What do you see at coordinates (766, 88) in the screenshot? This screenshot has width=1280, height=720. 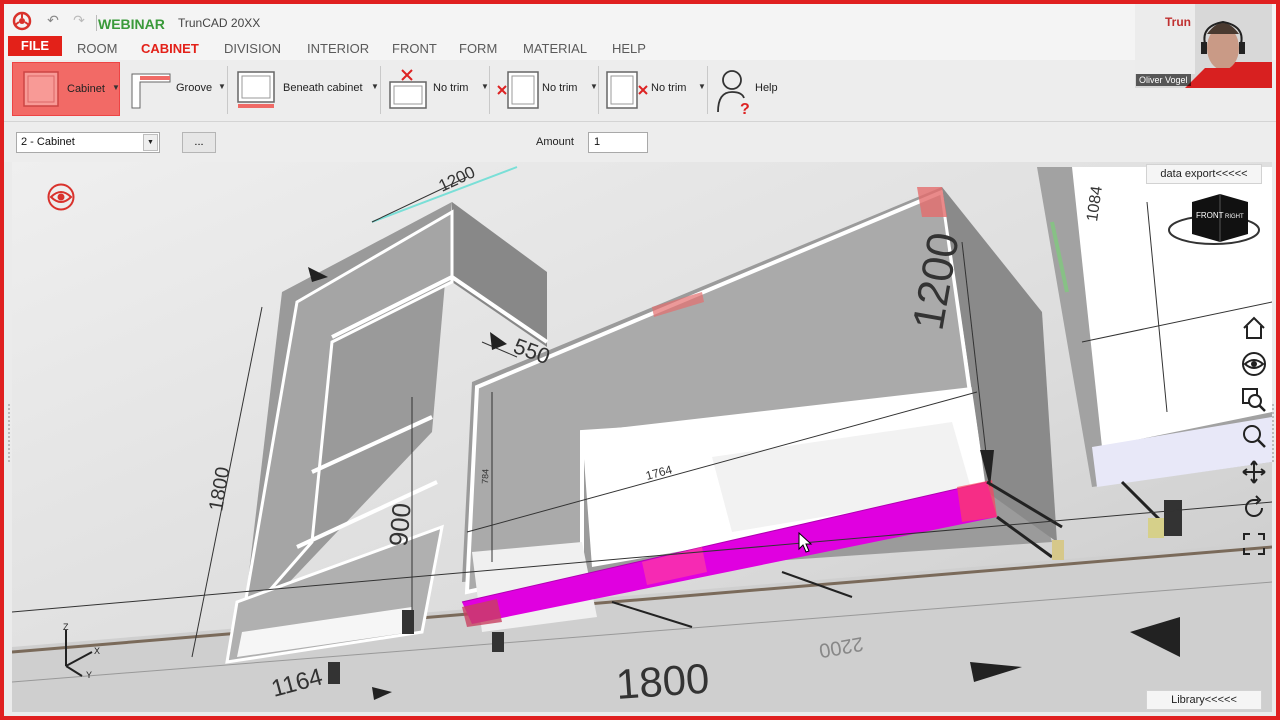 I see `help-label: Help` at bounding box center [766, 88].